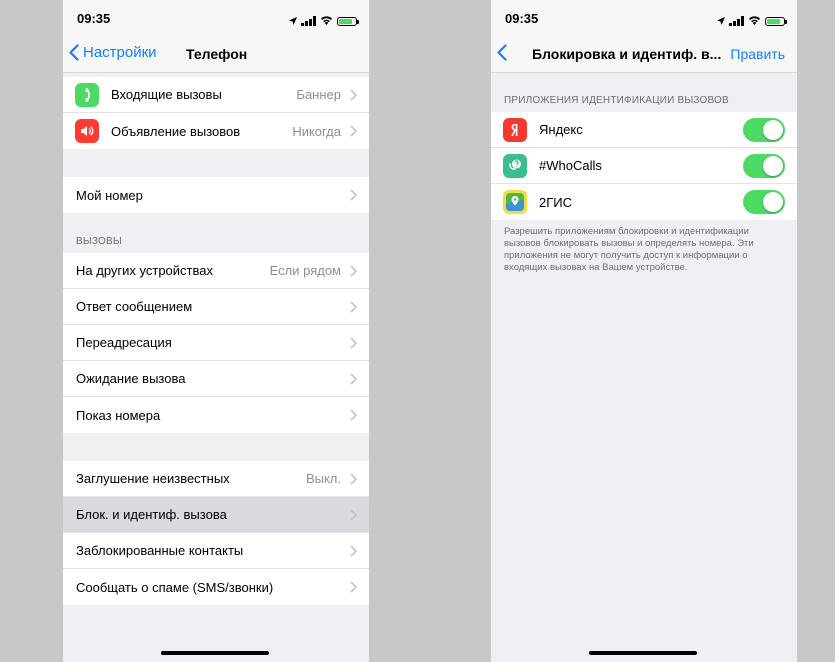  I want to click on row-label: На других устройствах, so click(144, 270).